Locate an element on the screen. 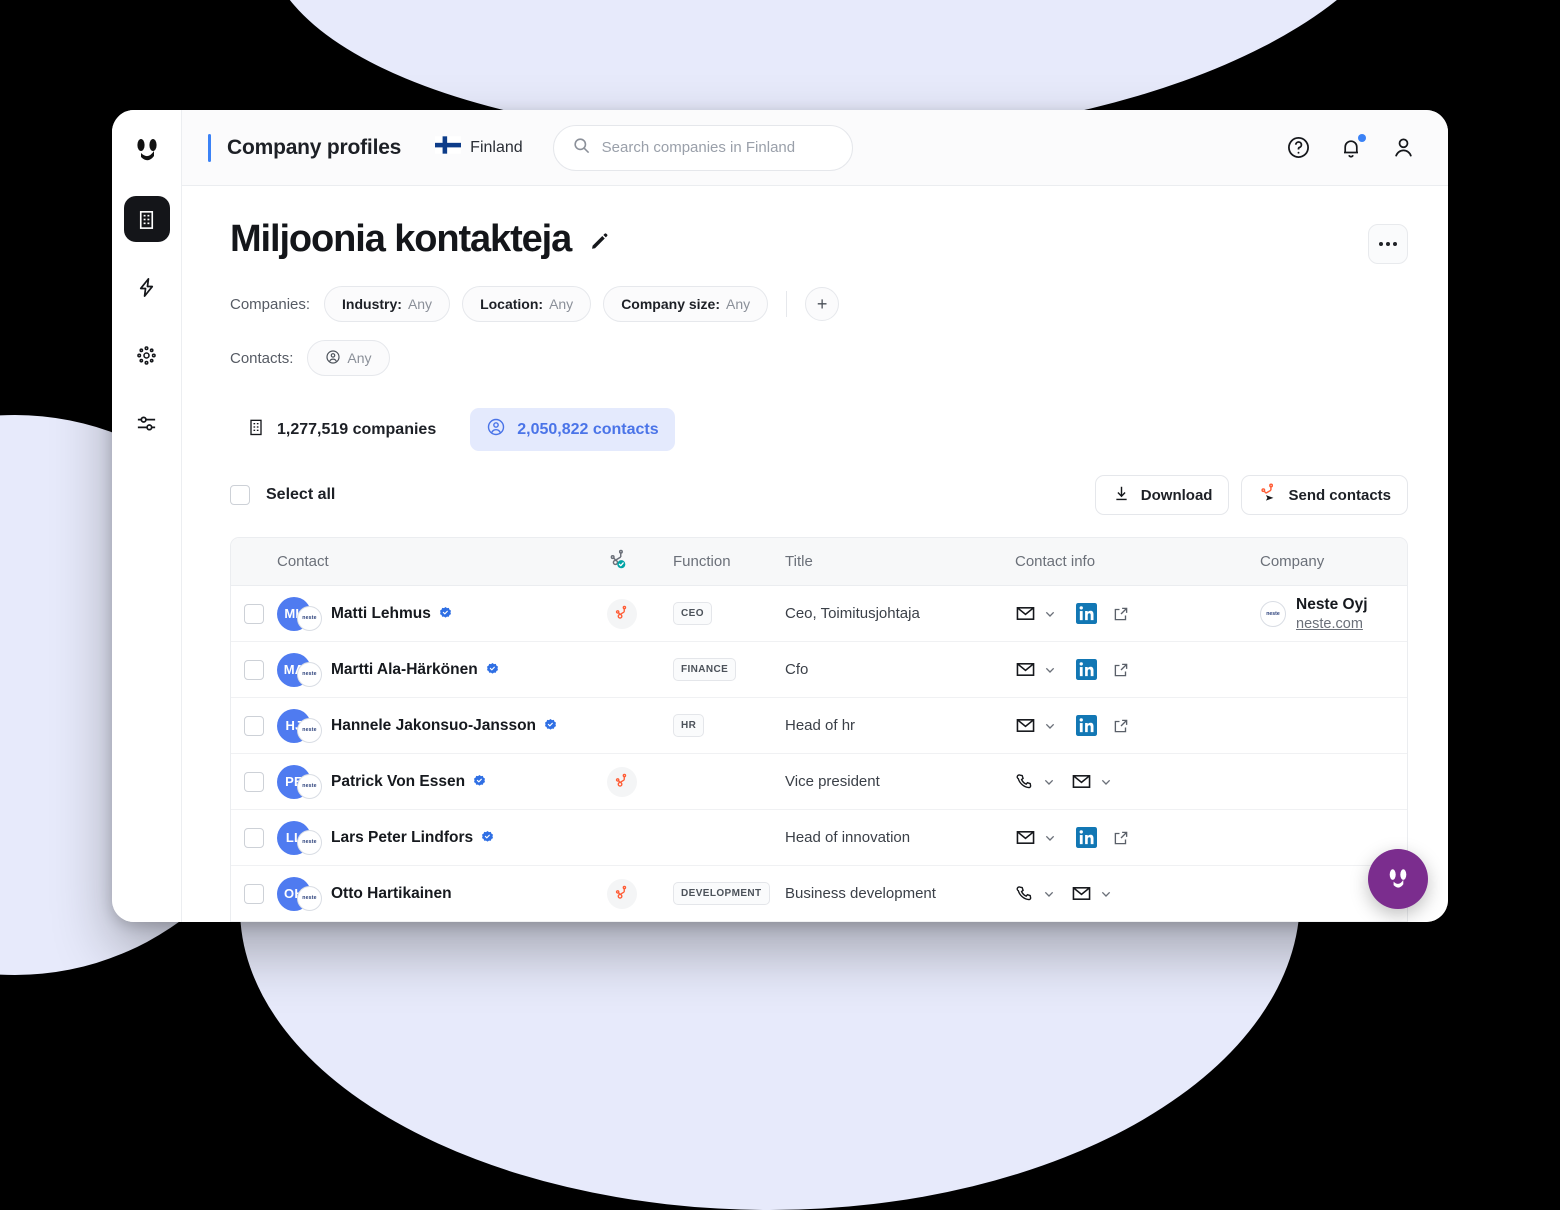 The height and width of the screenshot is (1210, 1560). column-header-contact: Contact is located at coordinates (442, 561).